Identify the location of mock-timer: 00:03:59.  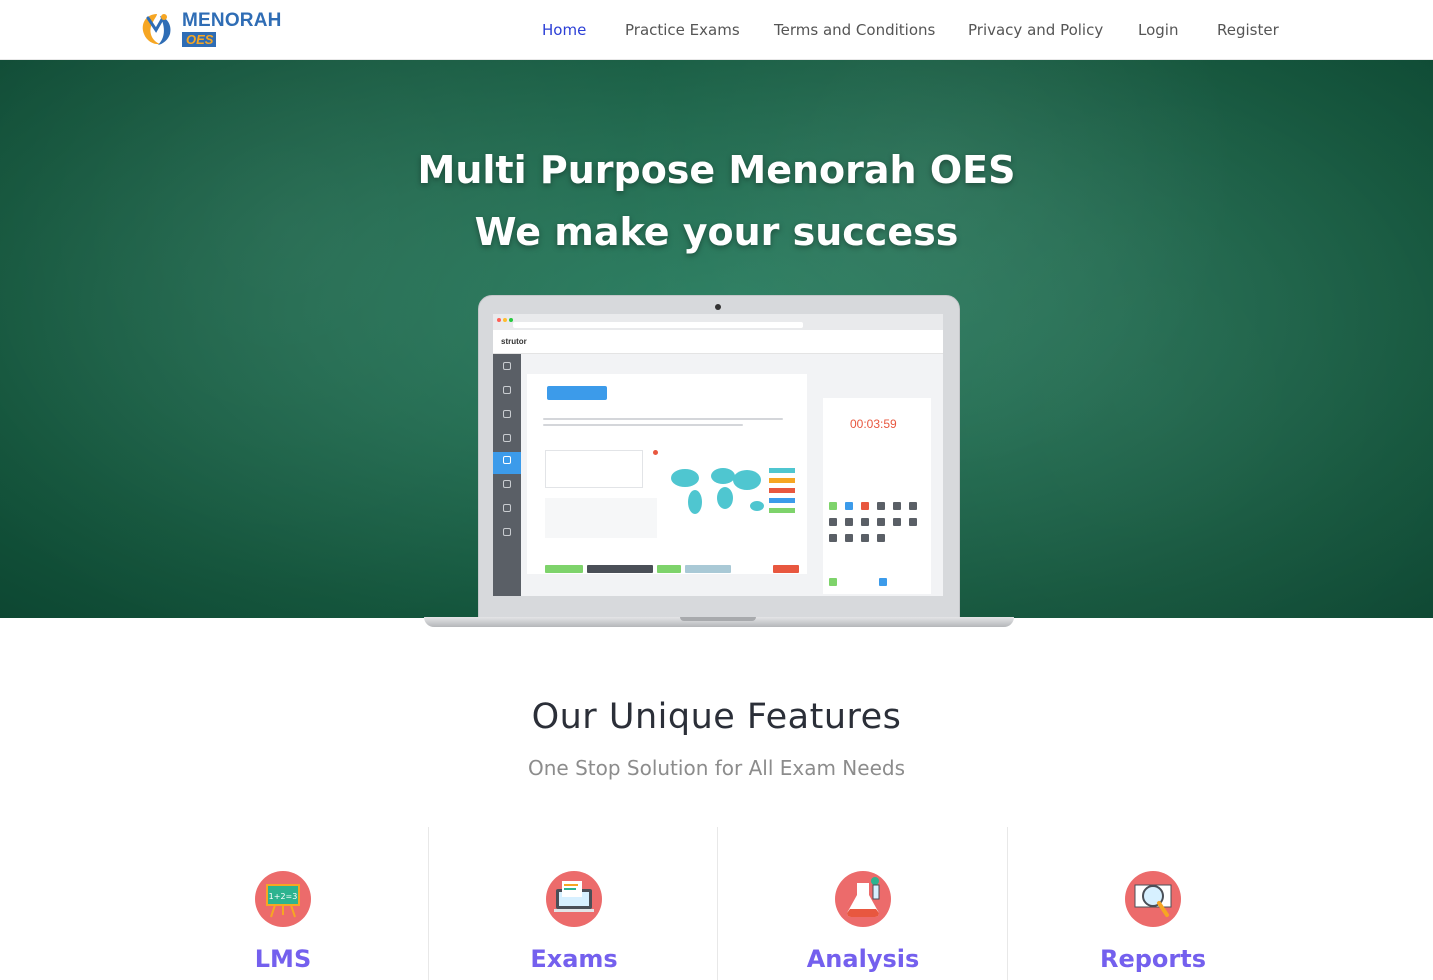
(873, 424).